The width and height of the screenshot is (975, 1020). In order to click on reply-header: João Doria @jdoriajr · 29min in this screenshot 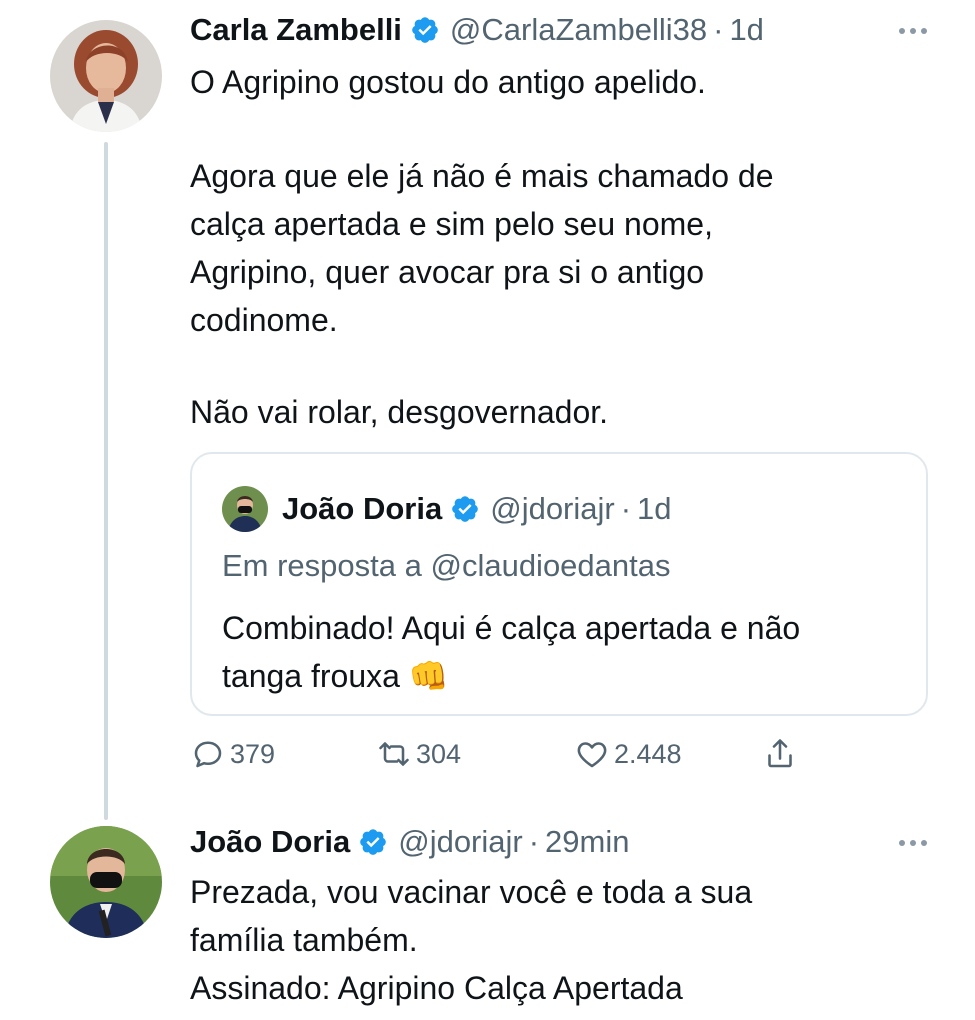, I will do `click(409, 842)`.